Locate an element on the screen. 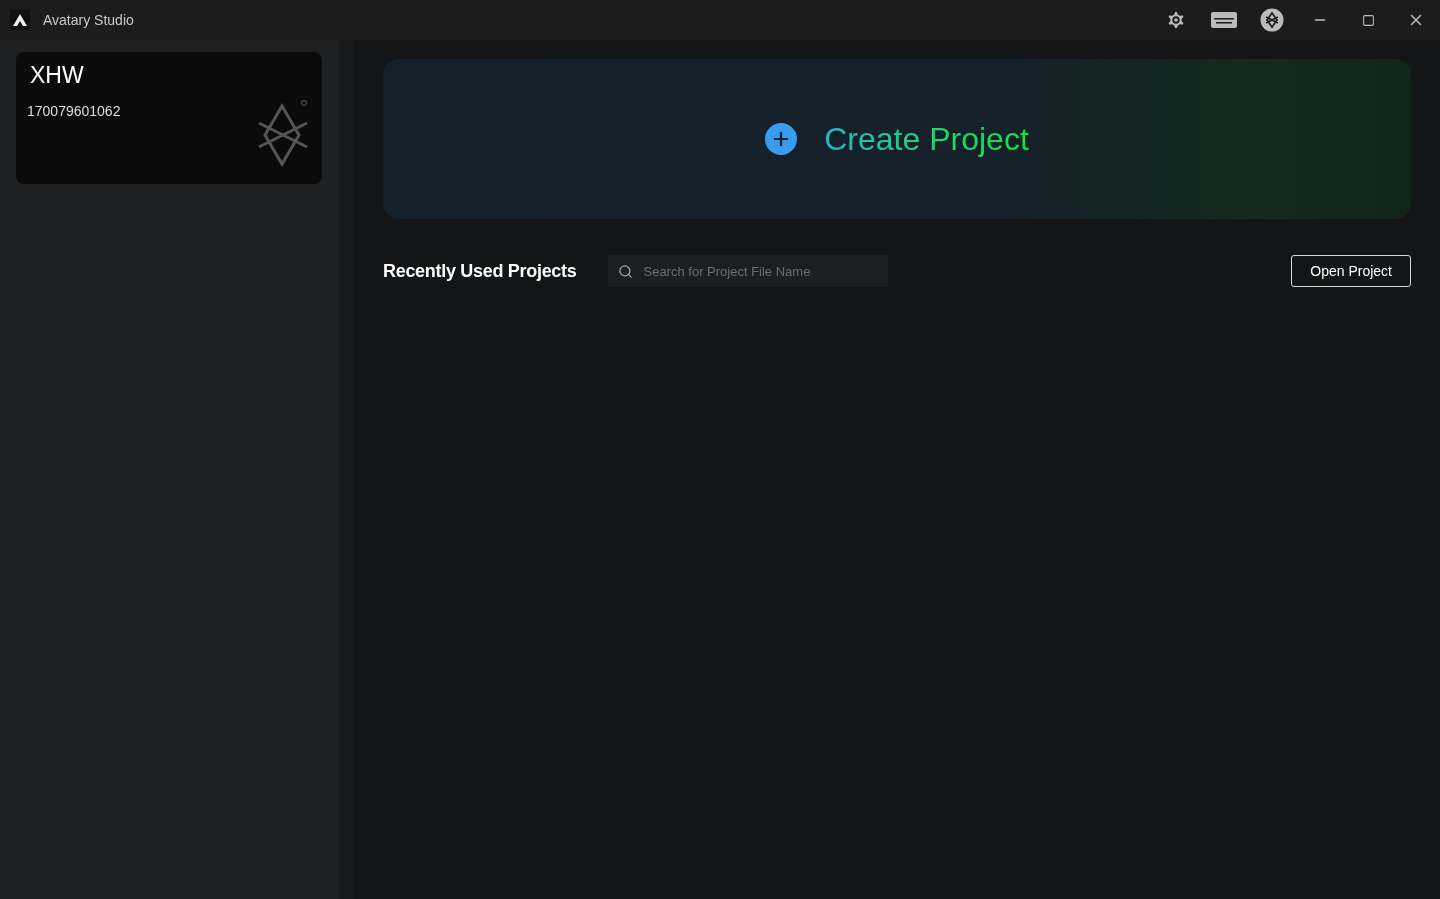 Image resolution: width=1440 pixels, height=899 pixels. search-icon is located at coordinates (626, 271).